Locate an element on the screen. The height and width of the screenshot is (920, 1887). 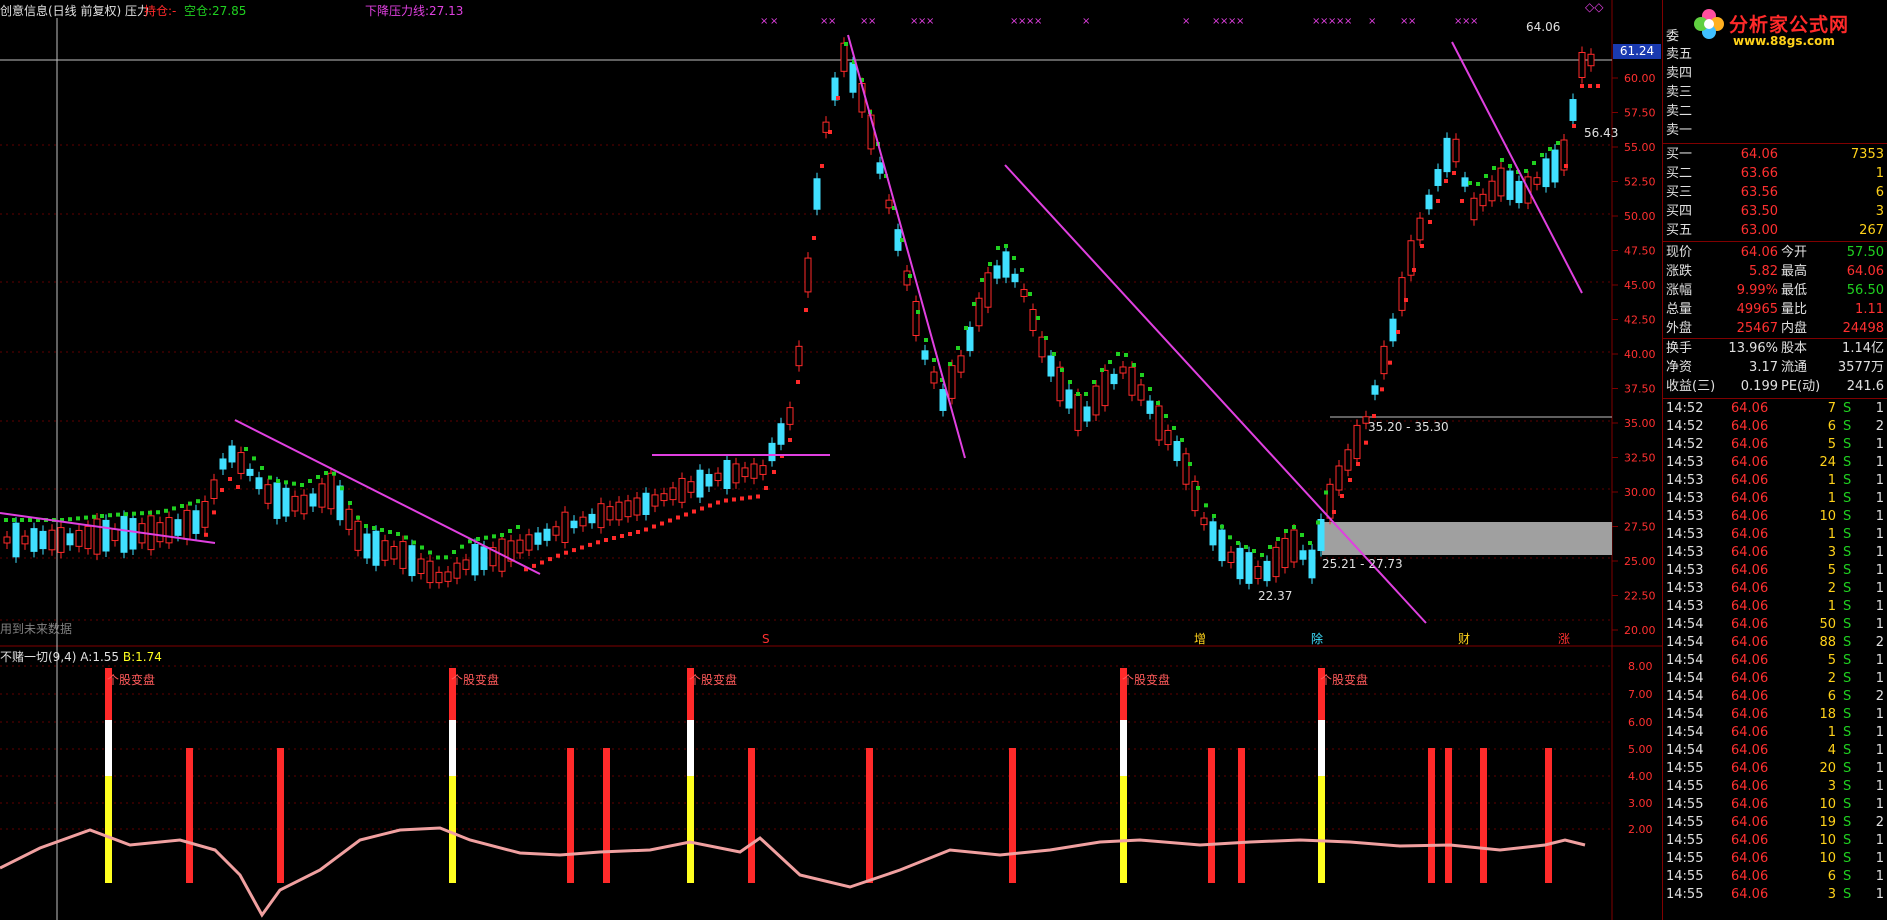
diamond-icon: ◇◇ is located at coordinates (1594, 7).